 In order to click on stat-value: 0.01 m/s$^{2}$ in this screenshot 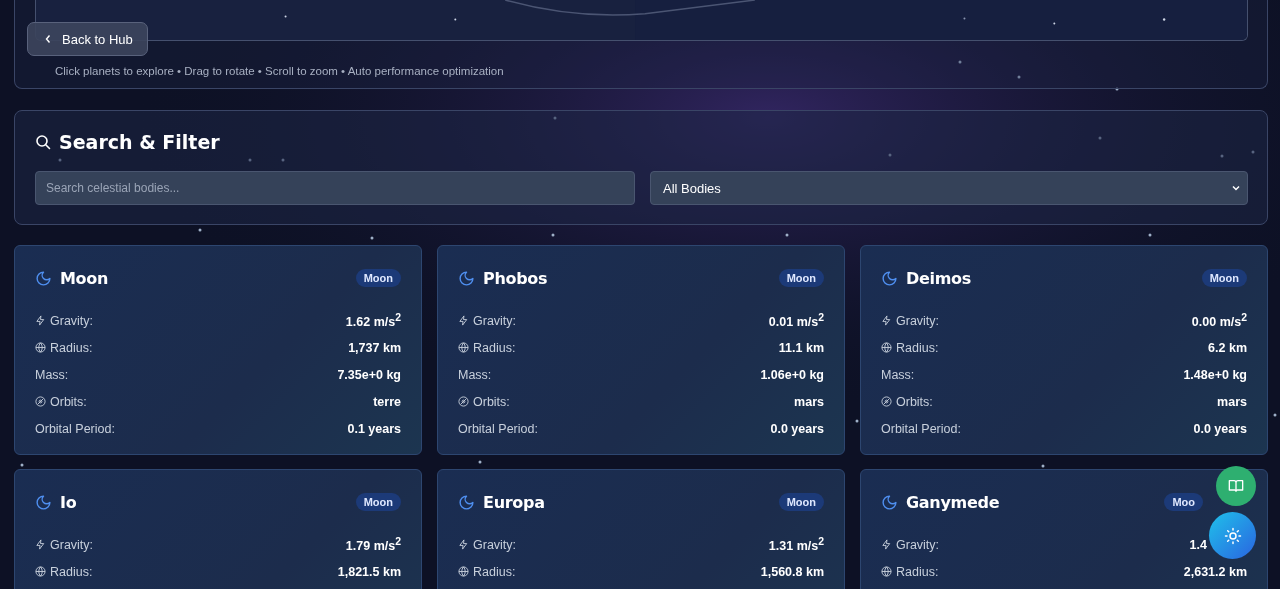, I will do `click(796, 320)`.